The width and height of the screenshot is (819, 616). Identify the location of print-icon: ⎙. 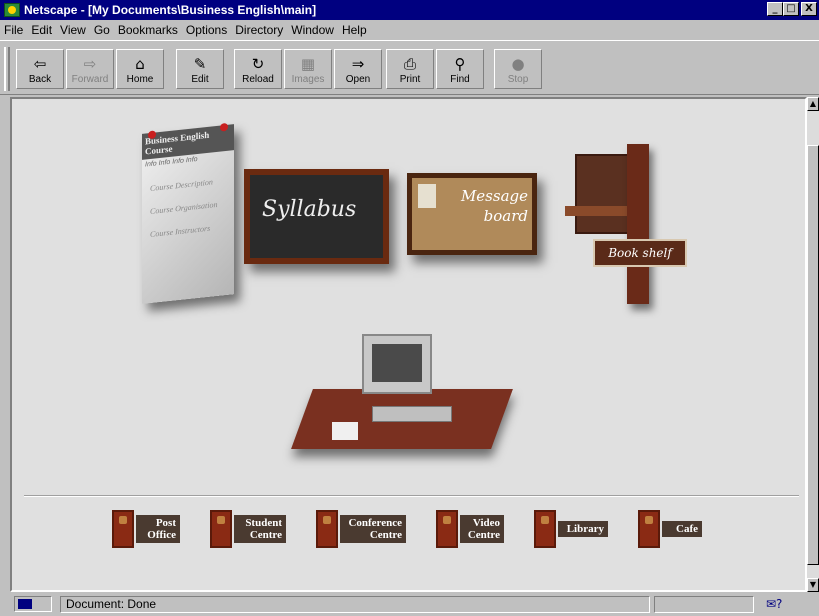
(409, 64).